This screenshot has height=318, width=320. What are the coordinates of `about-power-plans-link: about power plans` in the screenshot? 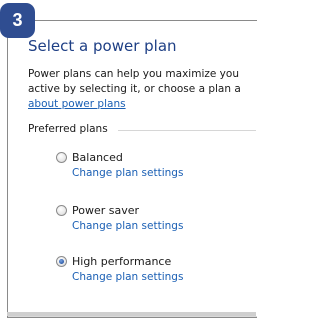 It's located at (77, 104).